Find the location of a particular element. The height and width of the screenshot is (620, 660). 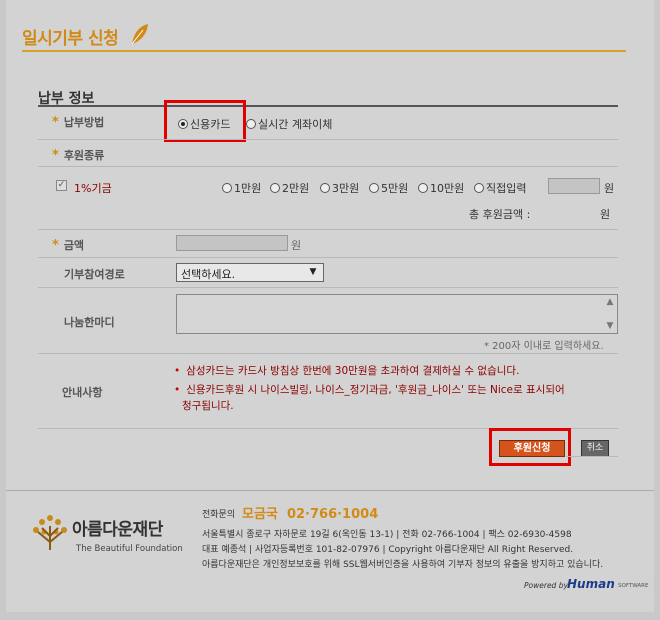

radio-bank-transfer: 실시간 계좌이체 is located at coordinates (289, 124).